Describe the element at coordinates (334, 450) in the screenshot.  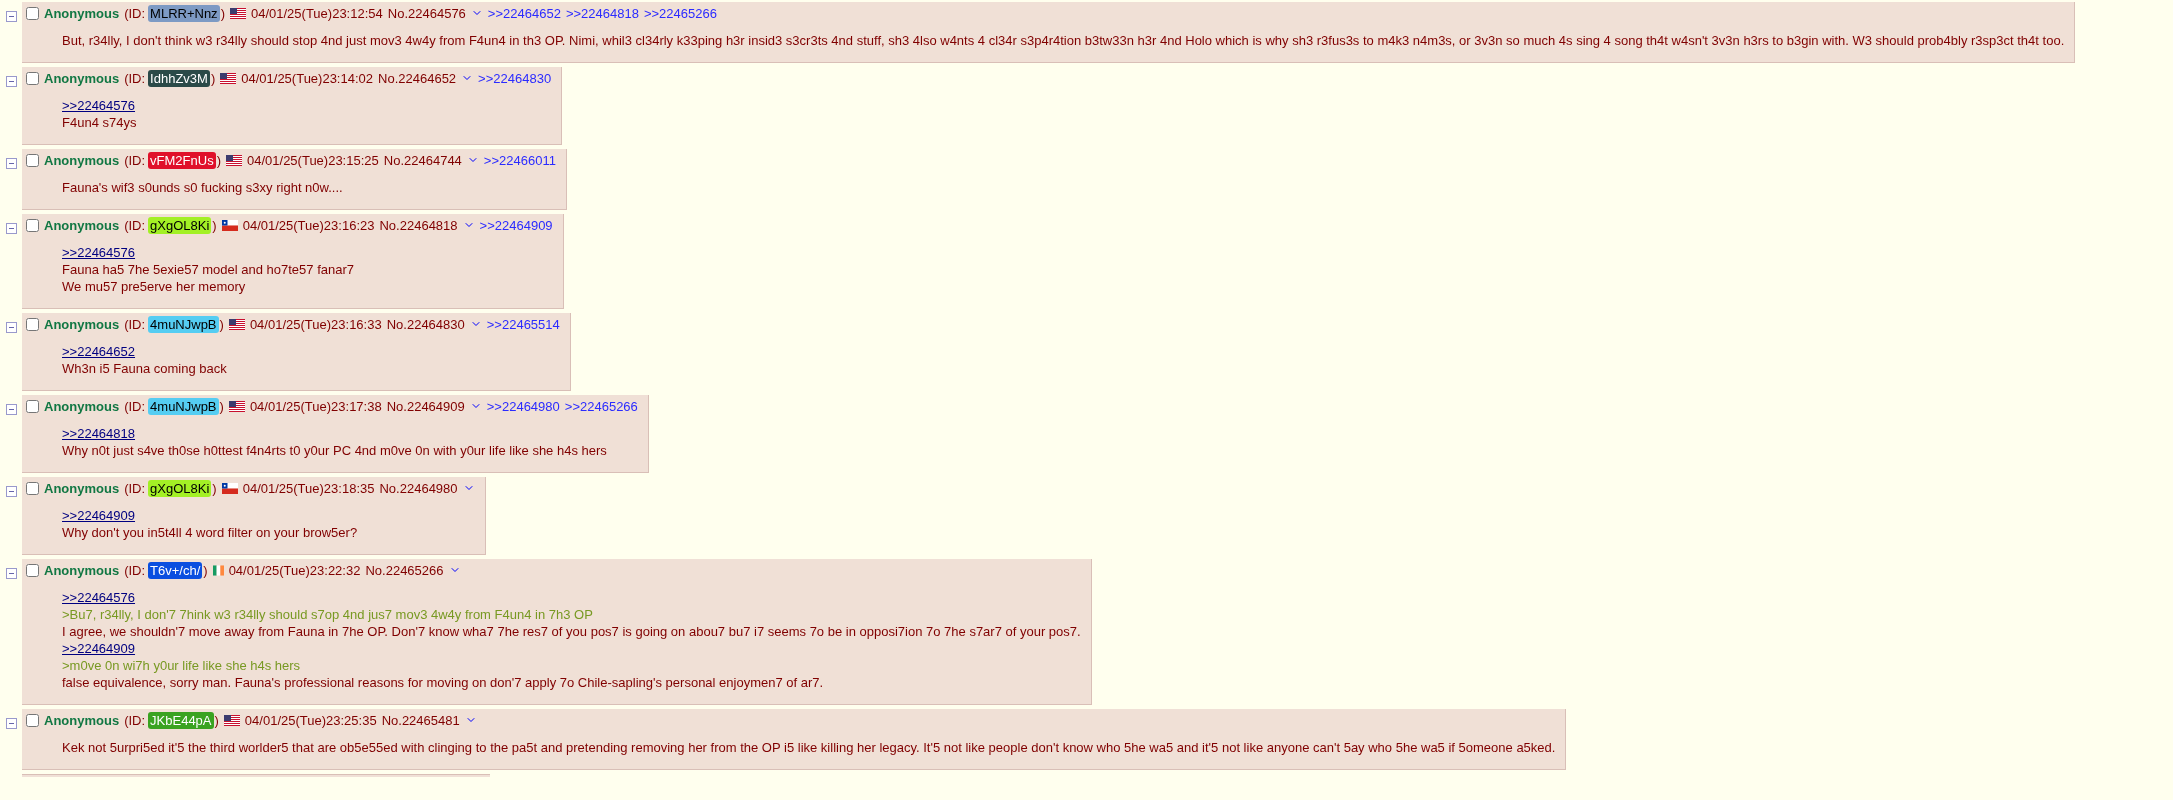
I see `post-text: Why n0t just s4ve th0se h0ttest f4n4rts t0 y0ur PC 4nd m0ve 0n with y0ur life like she h4s hers` at that location.